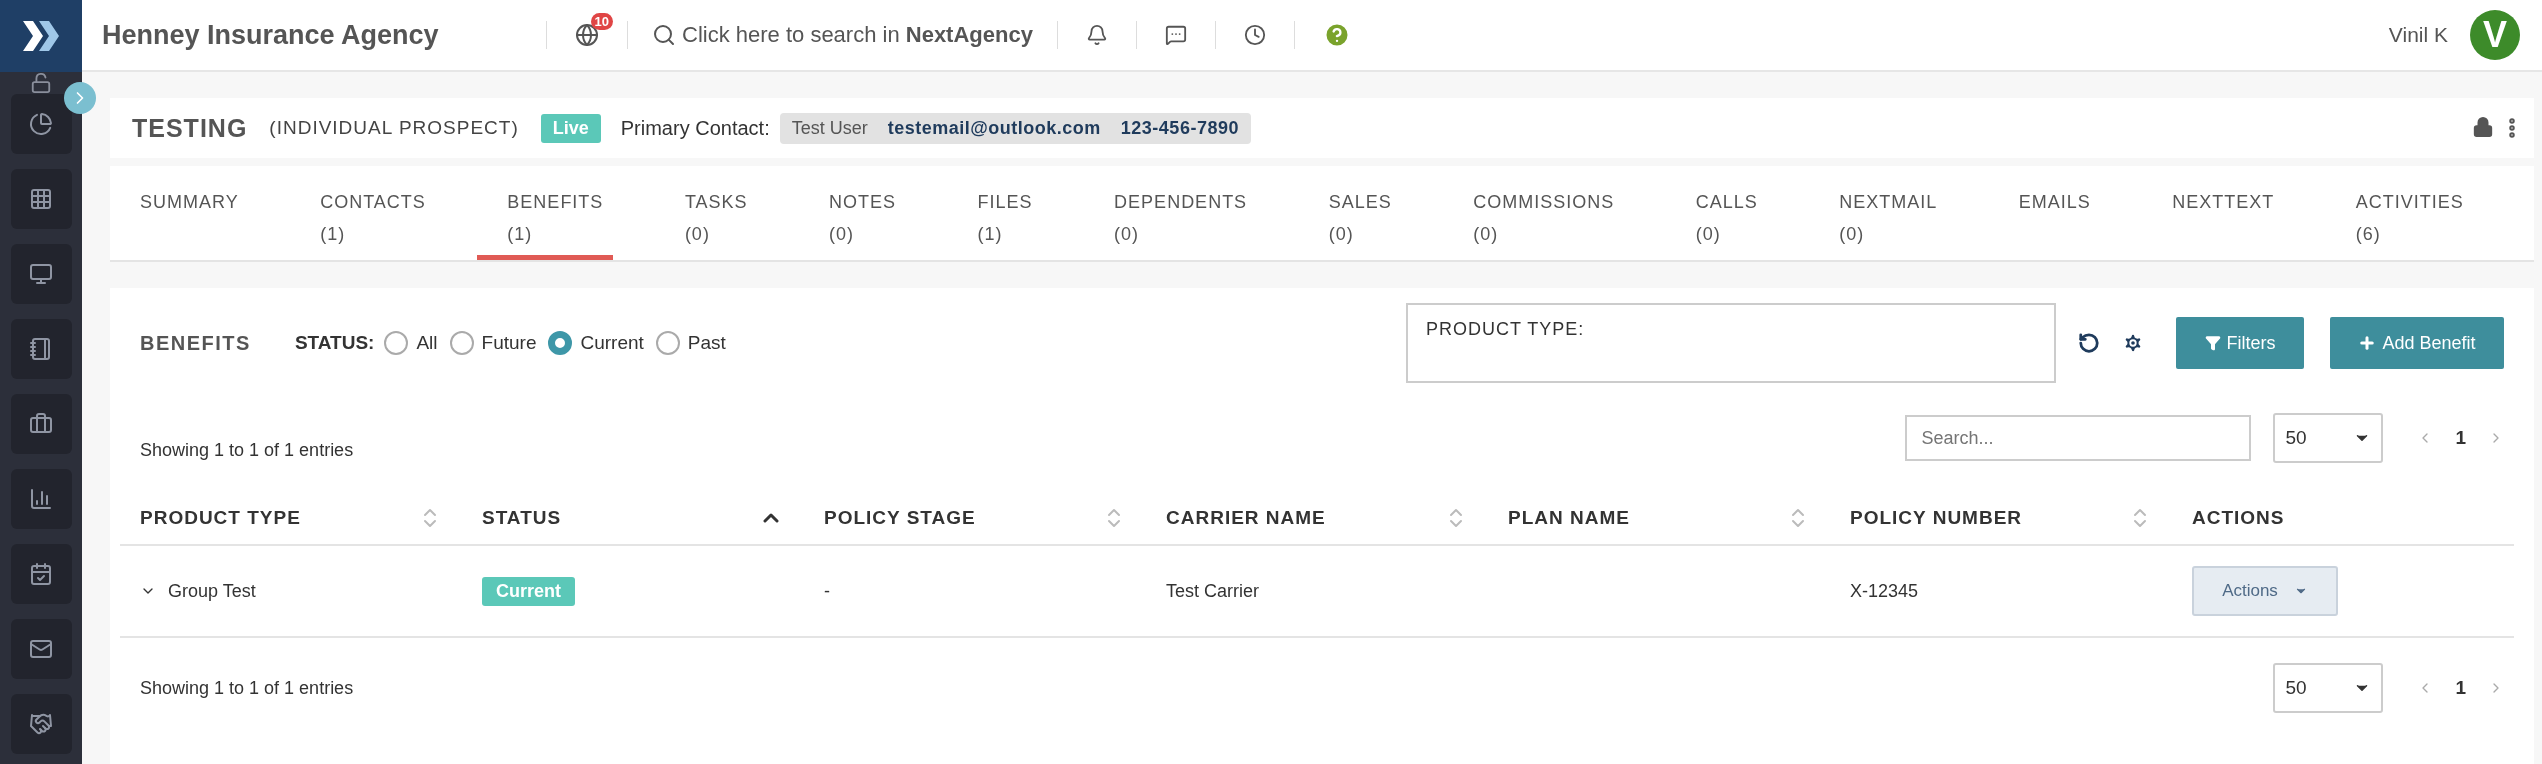 The width and height of the screenshot is (2542, 764). Describe the element at coordinates (2483, 128) in the screenshot. I see `lock-icon` at that location.